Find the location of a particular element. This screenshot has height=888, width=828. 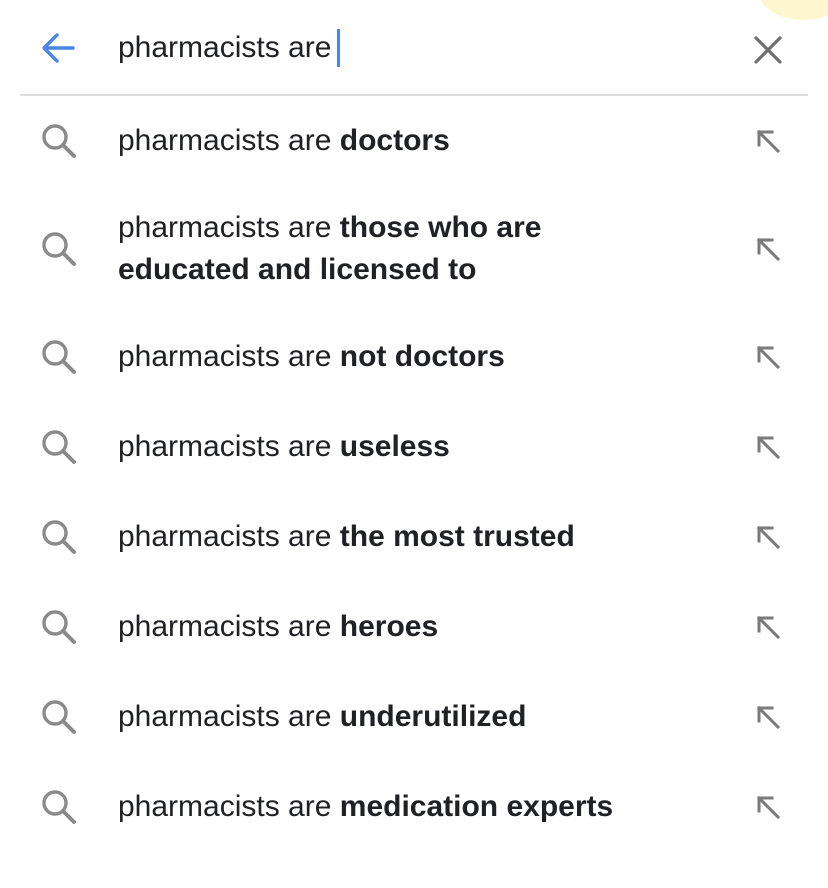

search-query-text: pharmacists are is located at coordinates (225, 47).